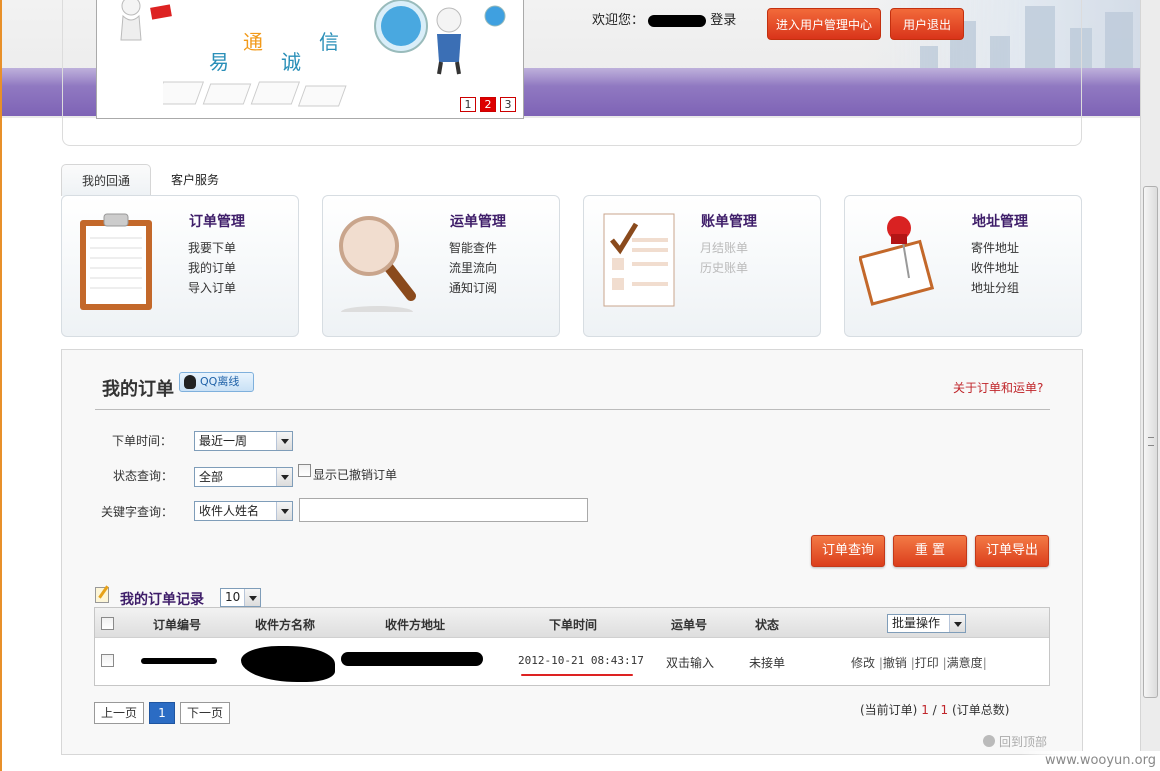  What do you see at coordinates (767, 625) in the screenshot?
I see `column-status: 状态` at bounding box center [767, 625].